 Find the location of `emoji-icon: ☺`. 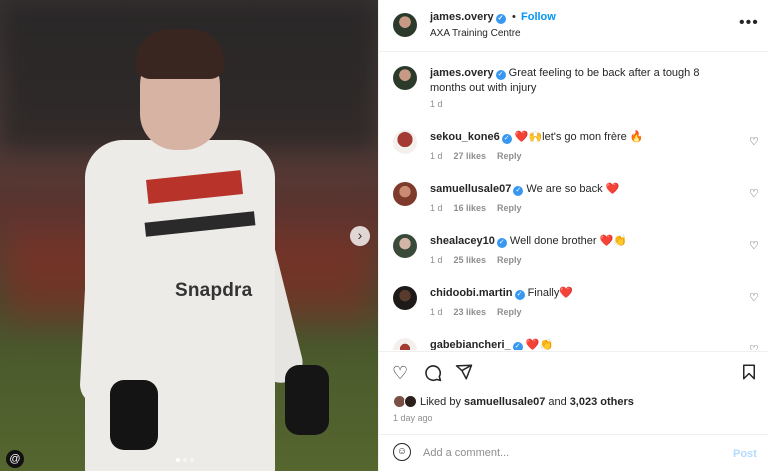

emoji-icon: ☺ is located at coordinates (402, 452).